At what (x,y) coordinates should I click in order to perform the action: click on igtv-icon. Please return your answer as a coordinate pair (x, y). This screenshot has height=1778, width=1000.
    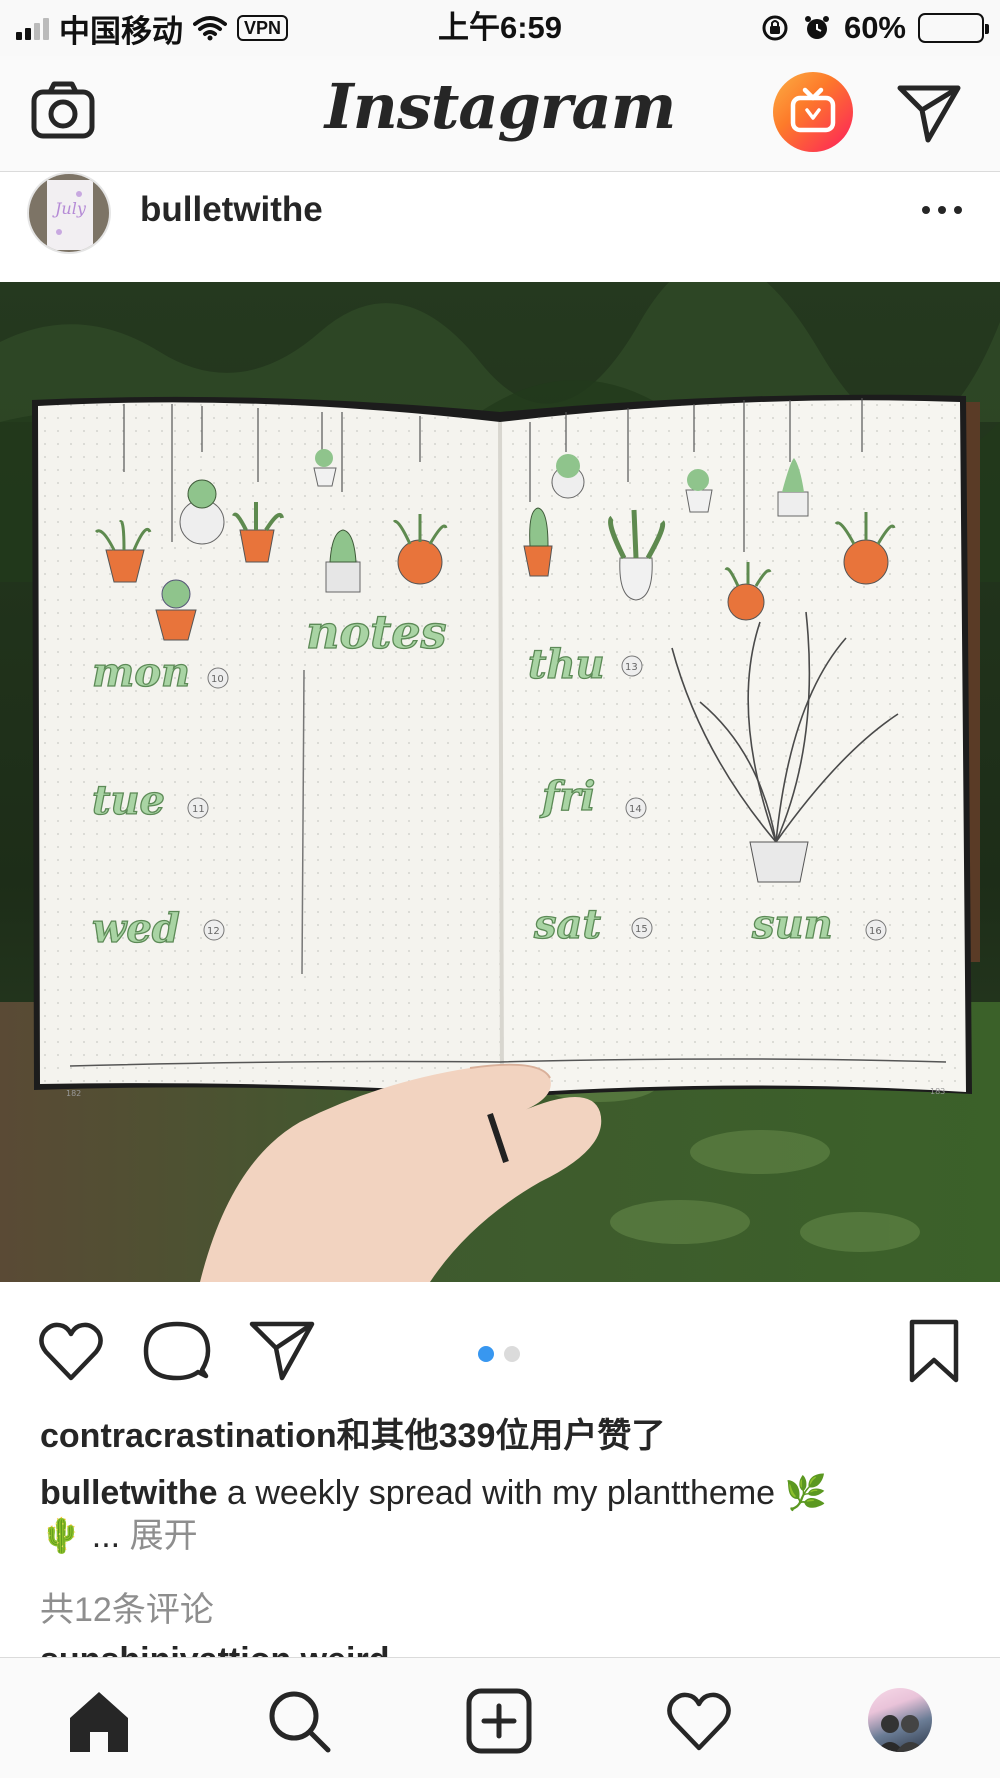
    Looking at the image, I should click on (813, 112).